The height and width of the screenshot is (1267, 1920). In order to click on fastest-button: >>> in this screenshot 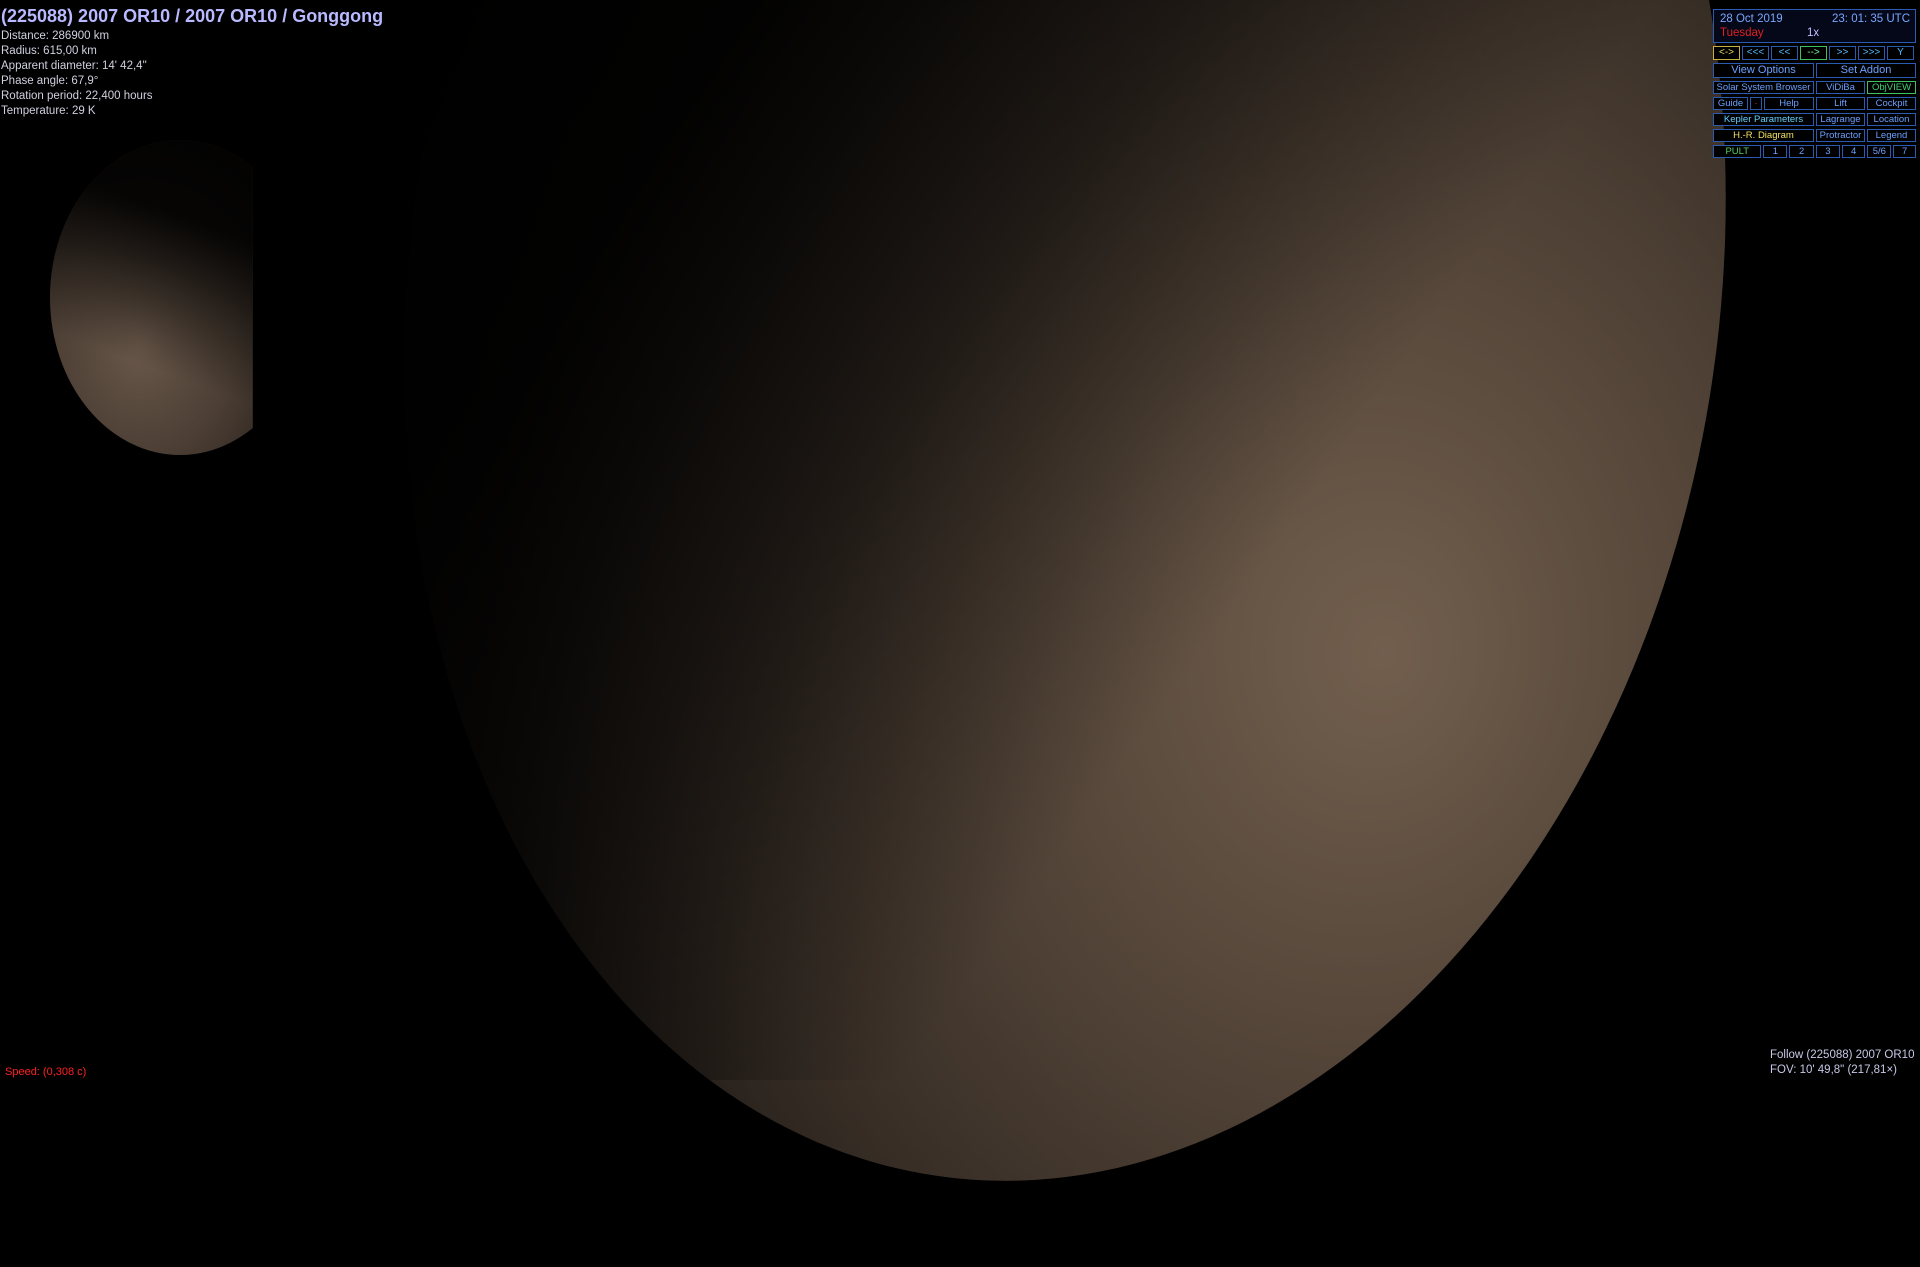, I will do `click(1871, 53)`.